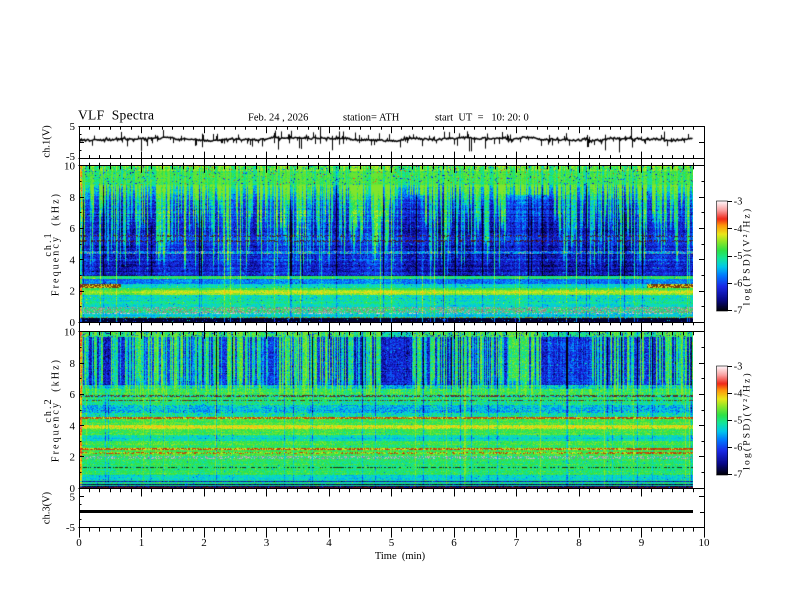  What do you see at coordinates (79, 543) in the screenshot?
I see `svg-text: 0` at bounding box center [79, 543].